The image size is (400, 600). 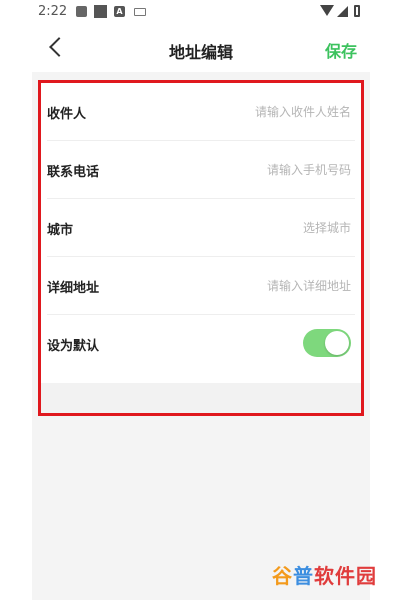 What do you see at coordinates (60, 230) in the screenshot?
I see `city-label: 城市` at bounding box center [60, 230].